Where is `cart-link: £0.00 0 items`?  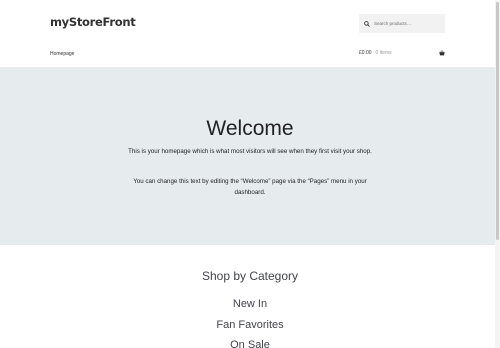
cart-link: £0.00 0 items is located at coordinates (402, 53).